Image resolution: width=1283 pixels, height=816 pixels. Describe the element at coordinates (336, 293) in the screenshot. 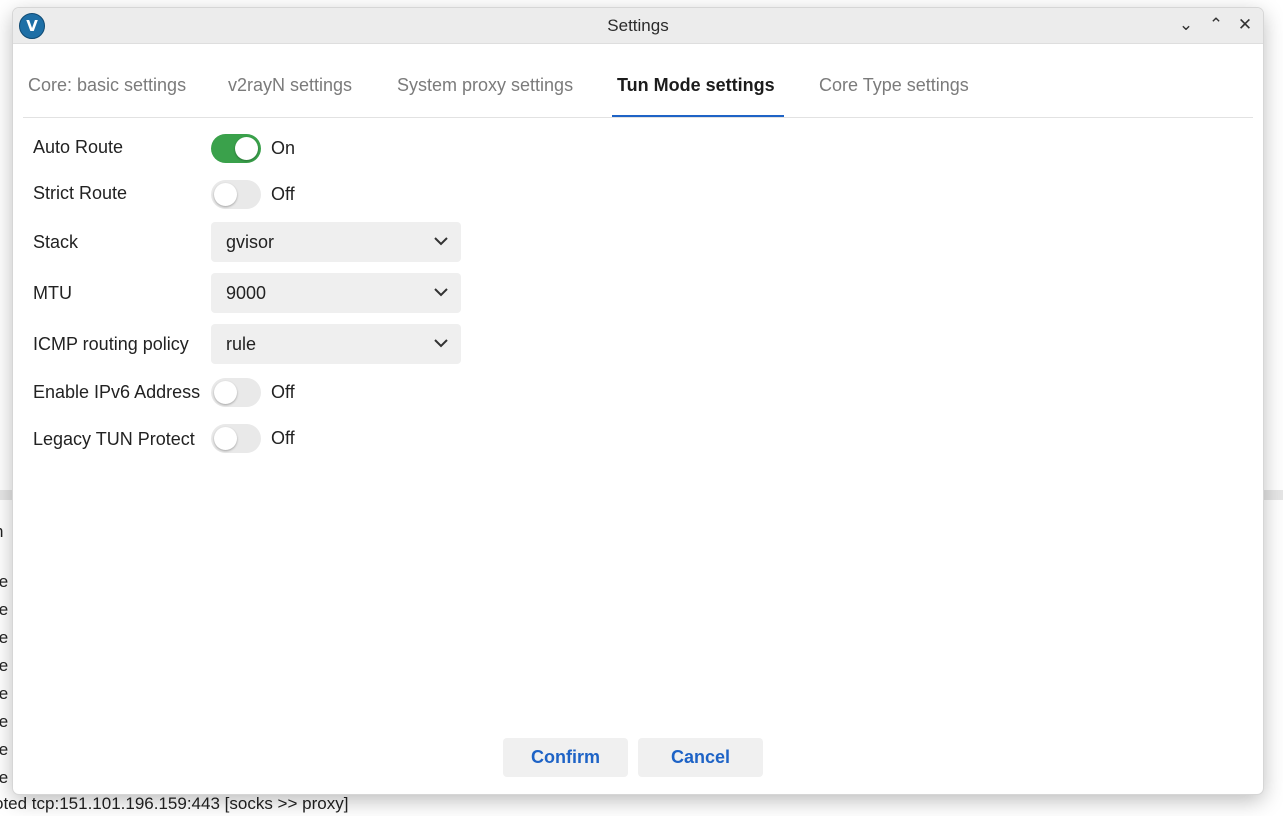

I see `mtu-select: 9000` at that location.